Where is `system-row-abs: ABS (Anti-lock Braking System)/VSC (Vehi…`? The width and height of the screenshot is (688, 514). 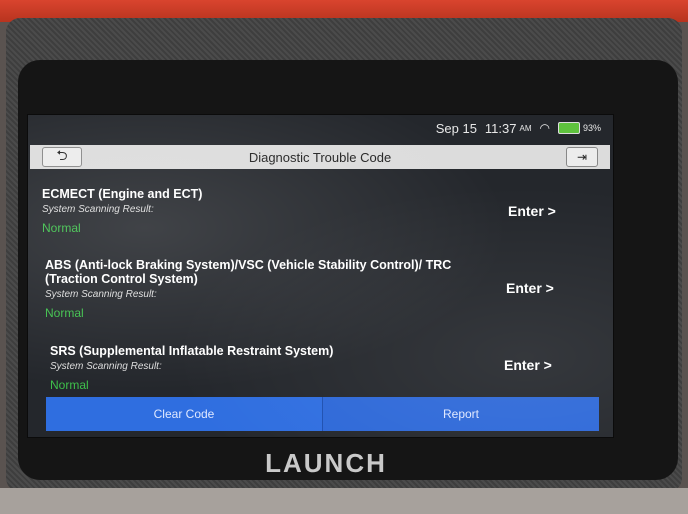
system-row-abs: ABS (Anti-lock Braking System)/VSC (Vehi… is located at coordinates (265, 289).